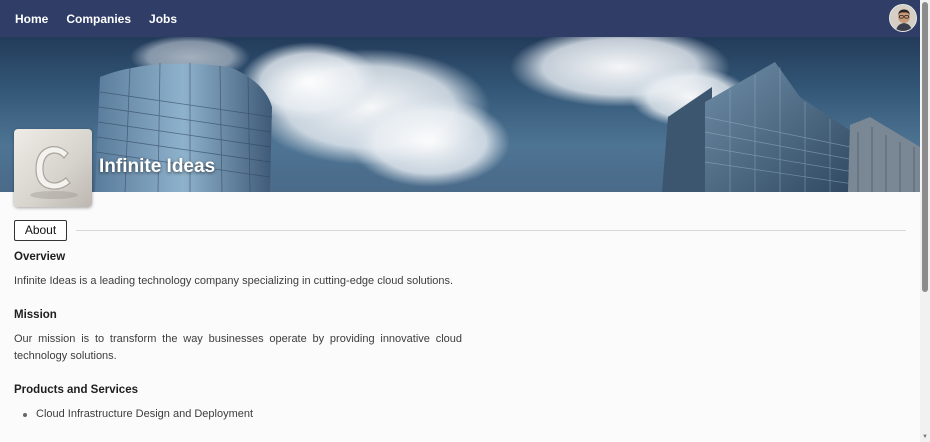 The width and height of the screenshot is (930, 442). Describe the element at coordinates (76, 390) in the screenshot. I see `products-title: Products and Services` at that location.